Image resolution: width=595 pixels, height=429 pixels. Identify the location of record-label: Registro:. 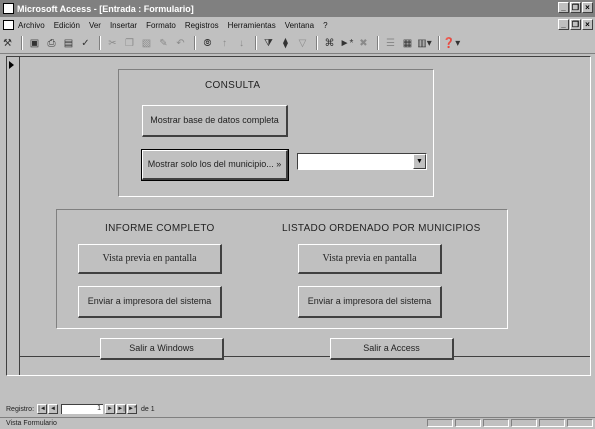
(20, 409).